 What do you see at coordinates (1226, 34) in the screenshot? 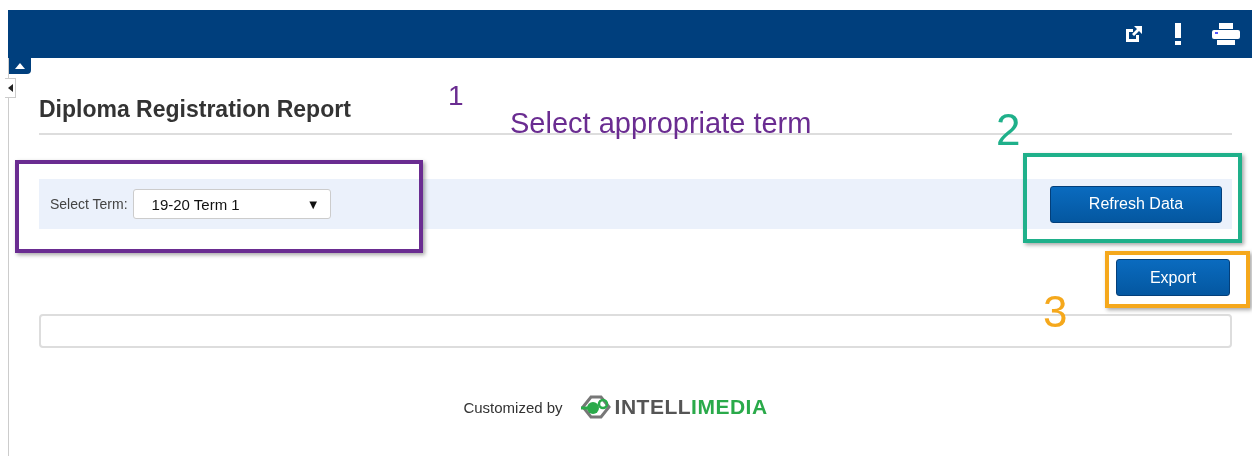
I see `print-icon` at bounding box center [1226, 34].